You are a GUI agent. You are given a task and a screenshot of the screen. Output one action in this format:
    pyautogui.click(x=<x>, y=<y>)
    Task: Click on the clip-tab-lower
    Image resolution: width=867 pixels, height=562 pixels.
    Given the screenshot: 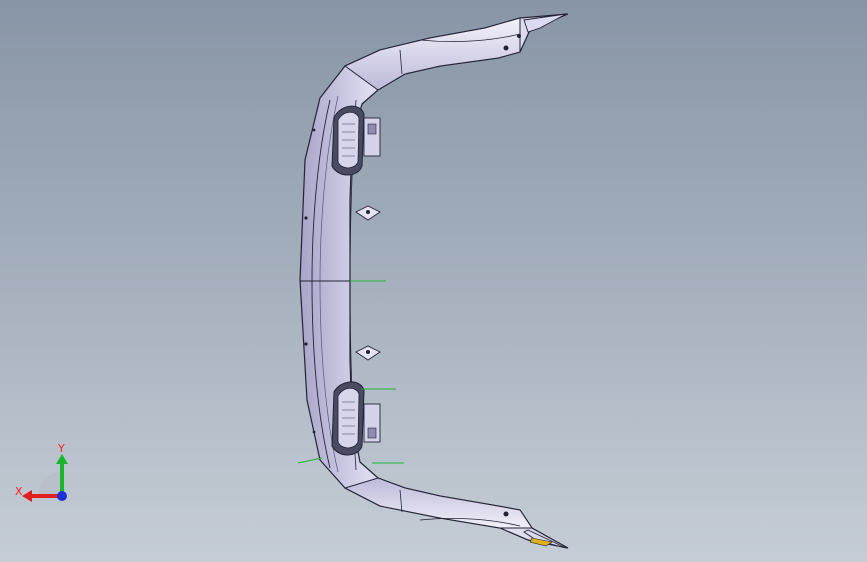 What is the action you would take?
    pyautogui.click(x=368, y=353)
    